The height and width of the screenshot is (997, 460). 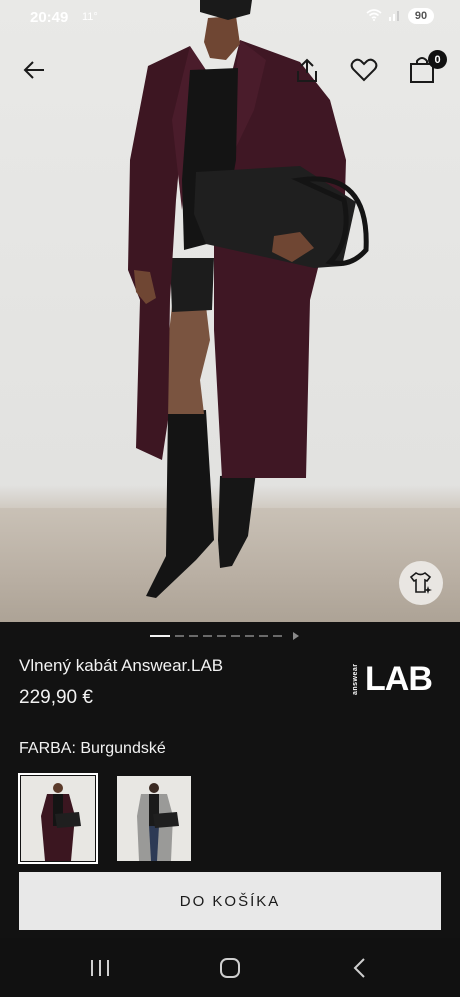 I want to click on wishlist-button, so click(x=364, y=70).